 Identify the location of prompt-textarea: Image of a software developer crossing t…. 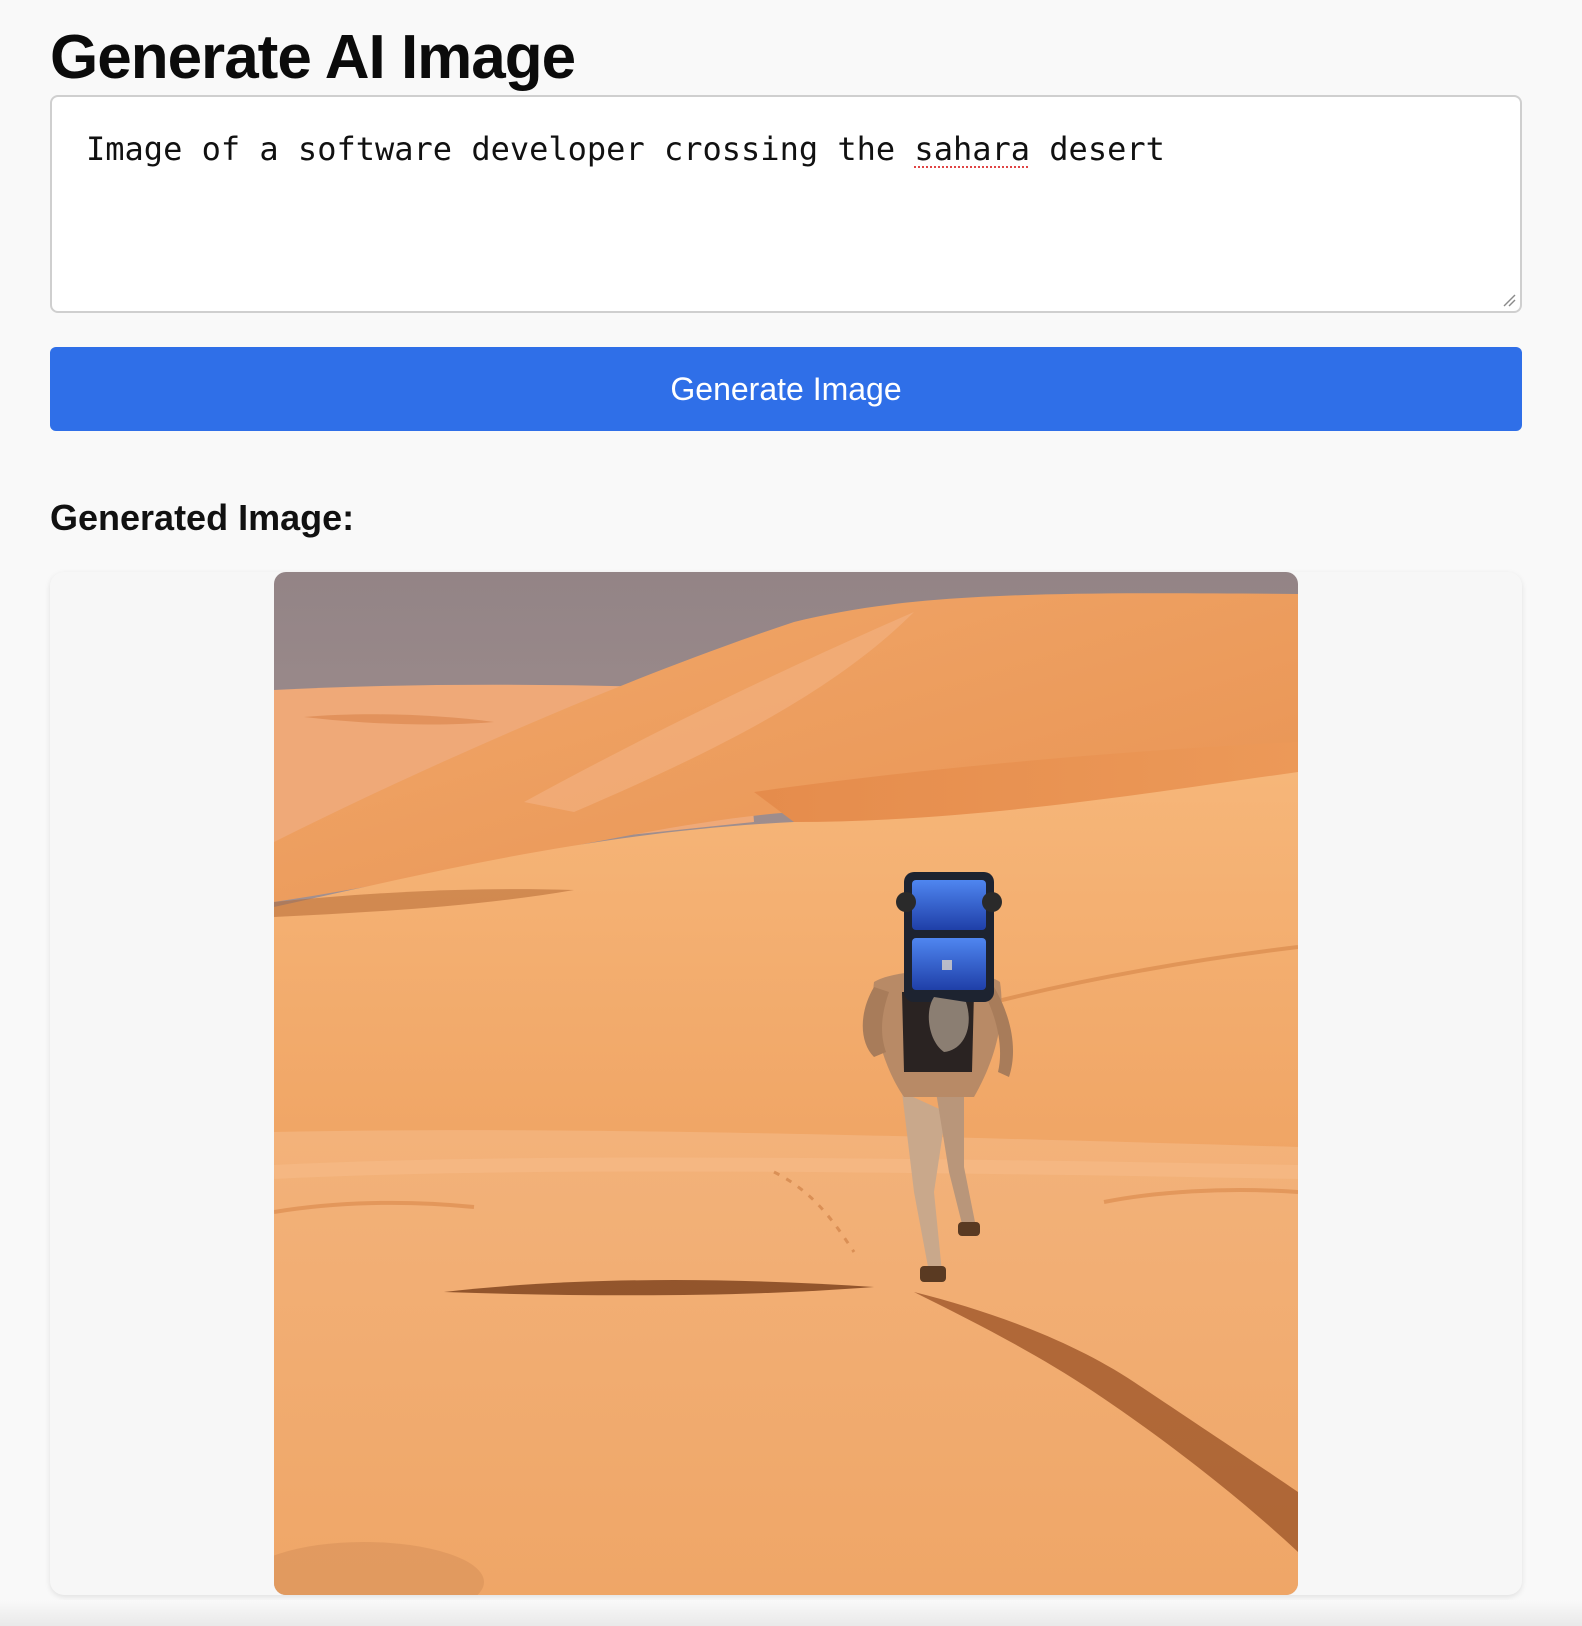
(786, 204).